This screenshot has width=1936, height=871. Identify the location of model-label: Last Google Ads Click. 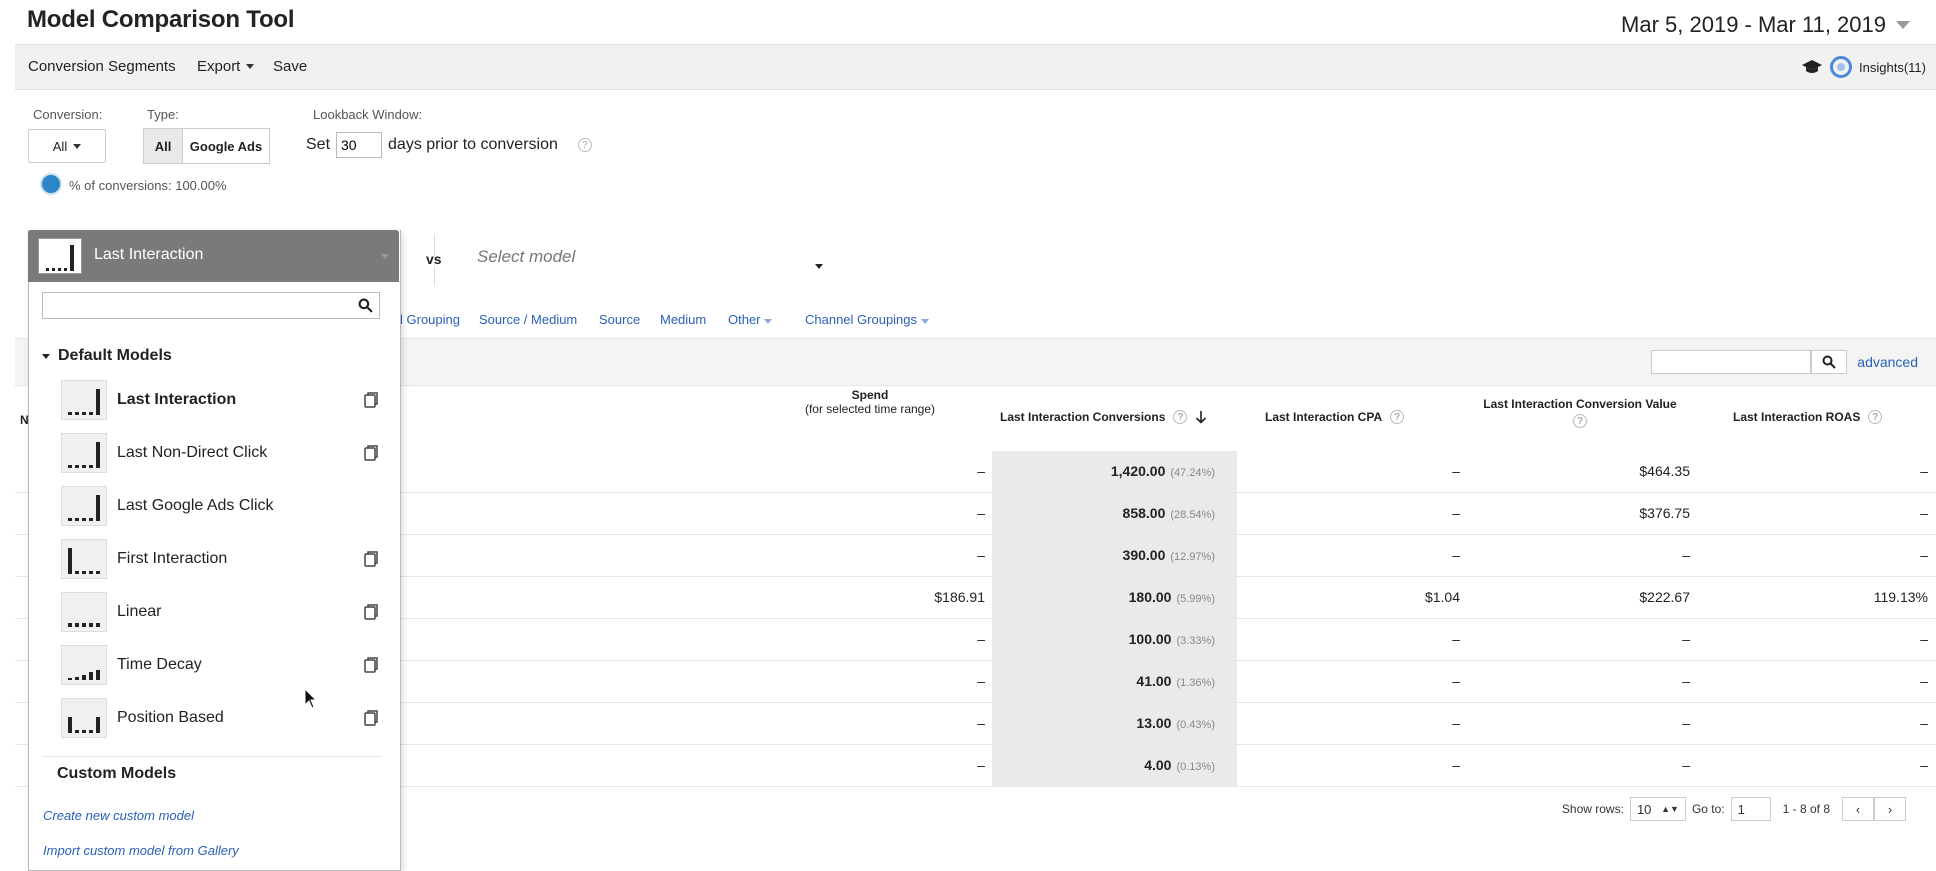
(195, 505).